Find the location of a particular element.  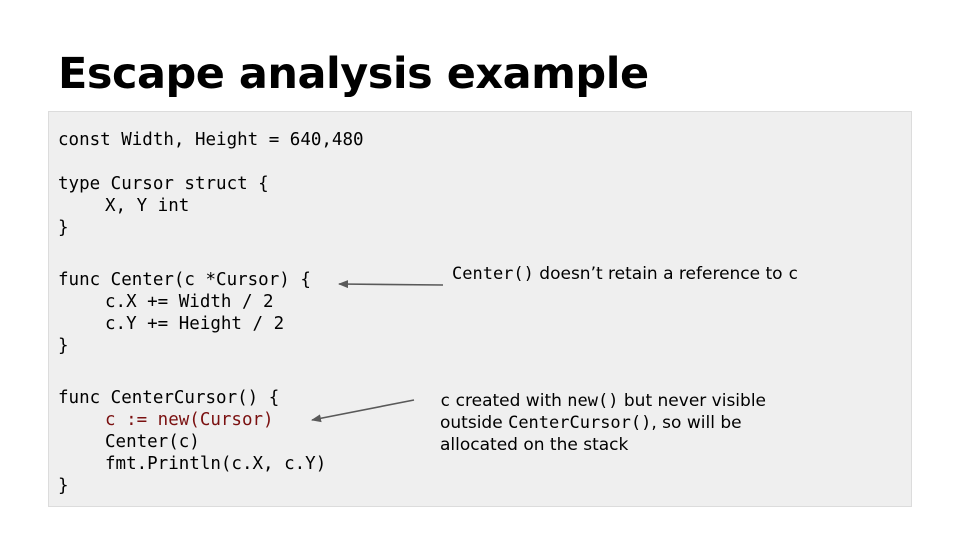

code-line-func-centercursor: func CenterCursor() { is located at coordinates (169, 398).